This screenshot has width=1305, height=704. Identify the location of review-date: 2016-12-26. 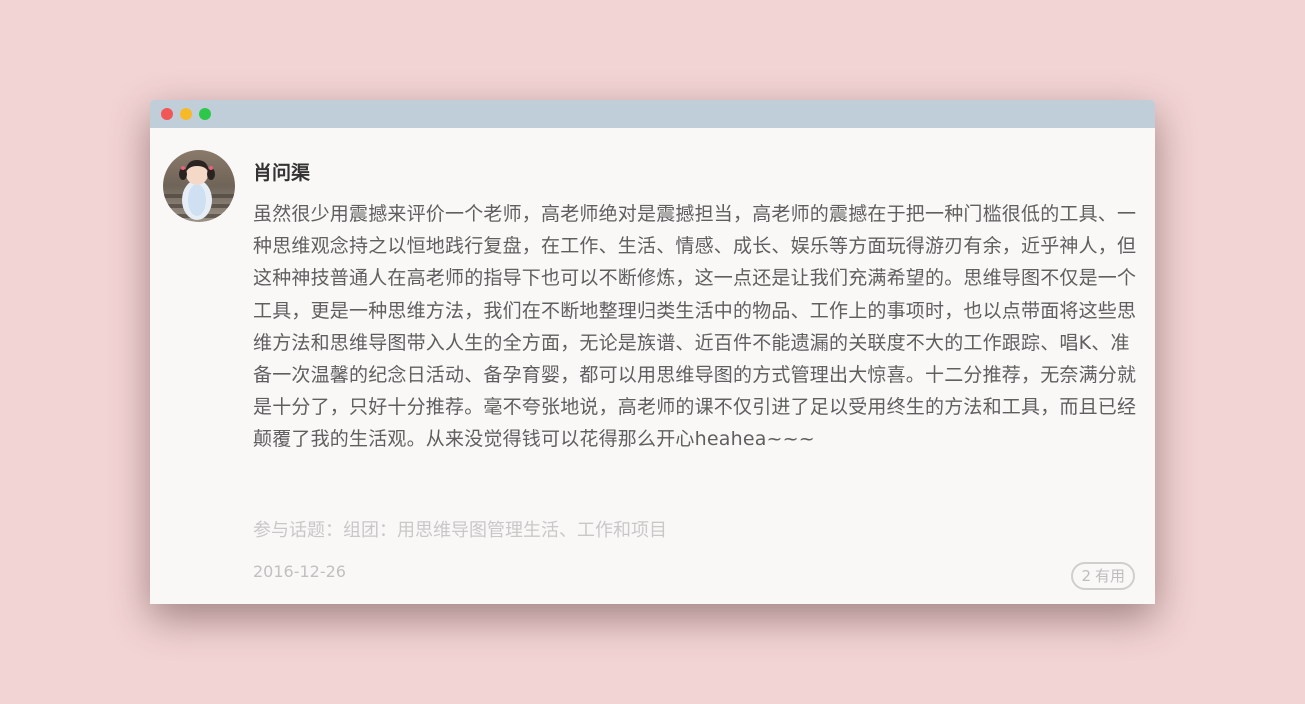
(299, 571).